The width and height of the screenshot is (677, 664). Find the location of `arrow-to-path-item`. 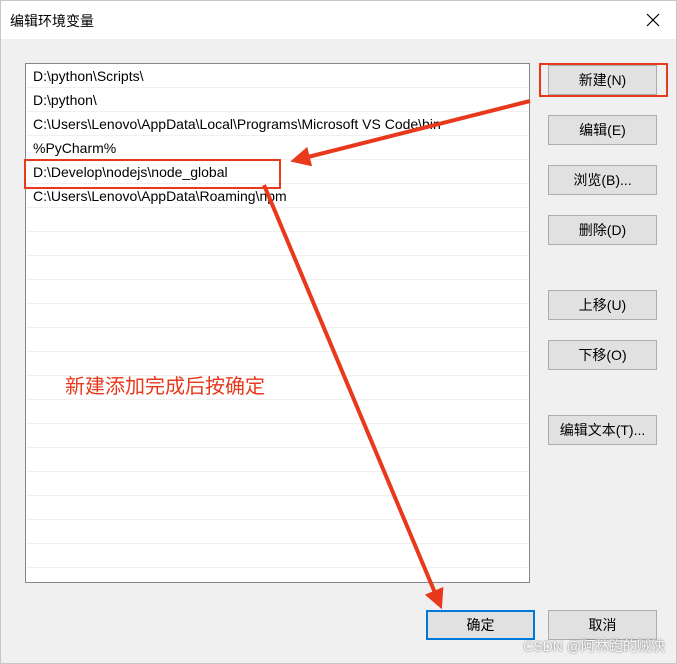

arrow-to-path-item is located at coordinates (410, 133).